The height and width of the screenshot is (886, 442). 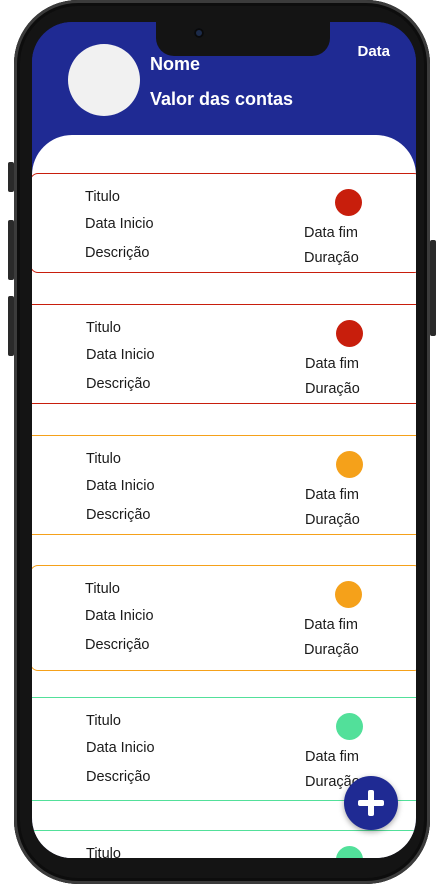 What do you see at coordinates (224, 844) in the screenshot?
I see `list-item: Titulo` at bounding box center [224, 844].